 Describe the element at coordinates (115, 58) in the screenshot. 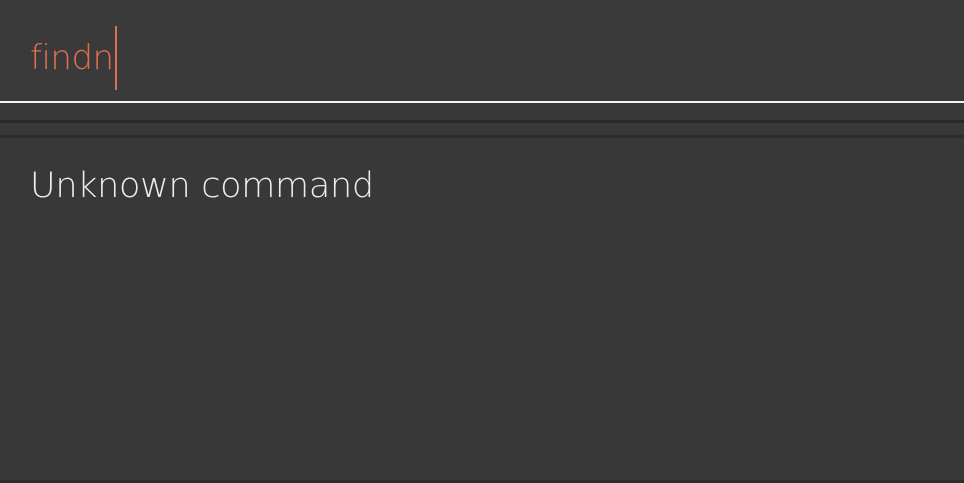

I see `text-caret` at that location.